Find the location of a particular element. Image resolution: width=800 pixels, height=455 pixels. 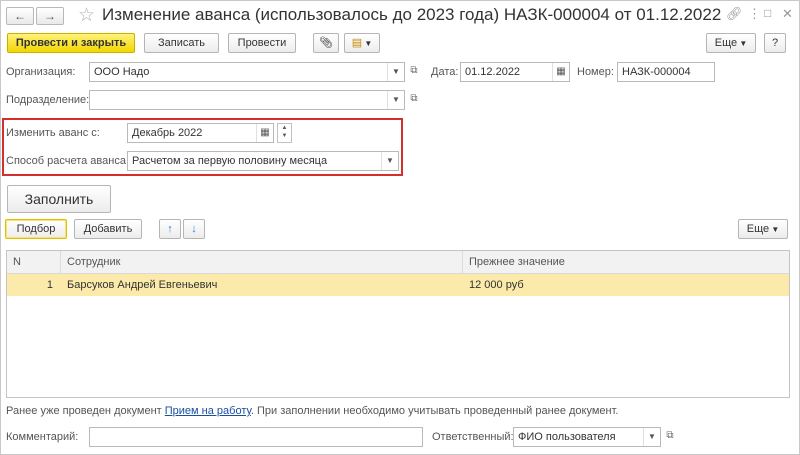

arrow-up-icon: ↑ is located at coordinates (170, 229).